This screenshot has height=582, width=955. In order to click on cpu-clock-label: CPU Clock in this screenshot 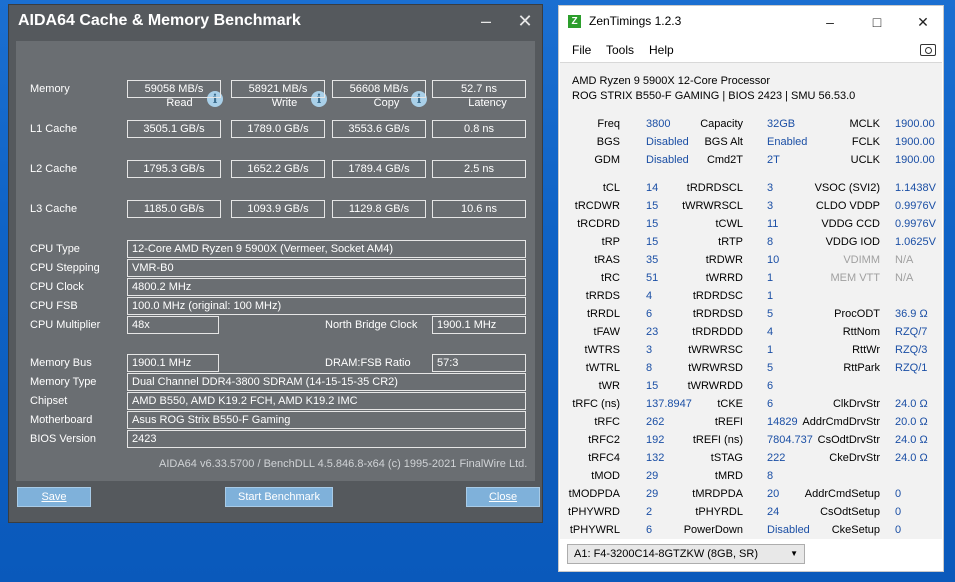, I will do `click(57, 287)`.